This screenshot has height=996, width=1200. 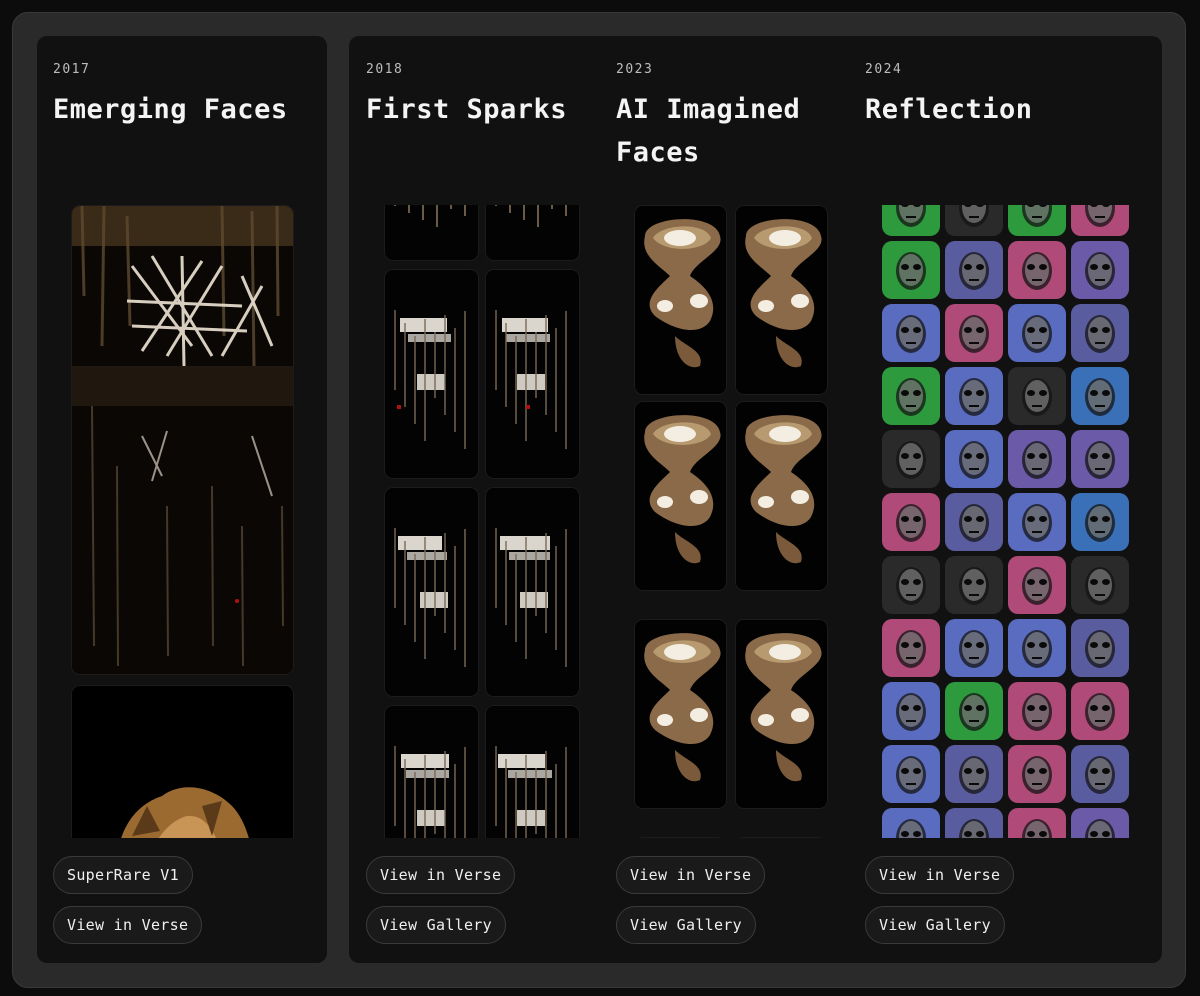 What do you see at coordinates (708, 109) in the screenshot?
I see `collection-title-line: AI Imagined` at bounding box center [708, 109].